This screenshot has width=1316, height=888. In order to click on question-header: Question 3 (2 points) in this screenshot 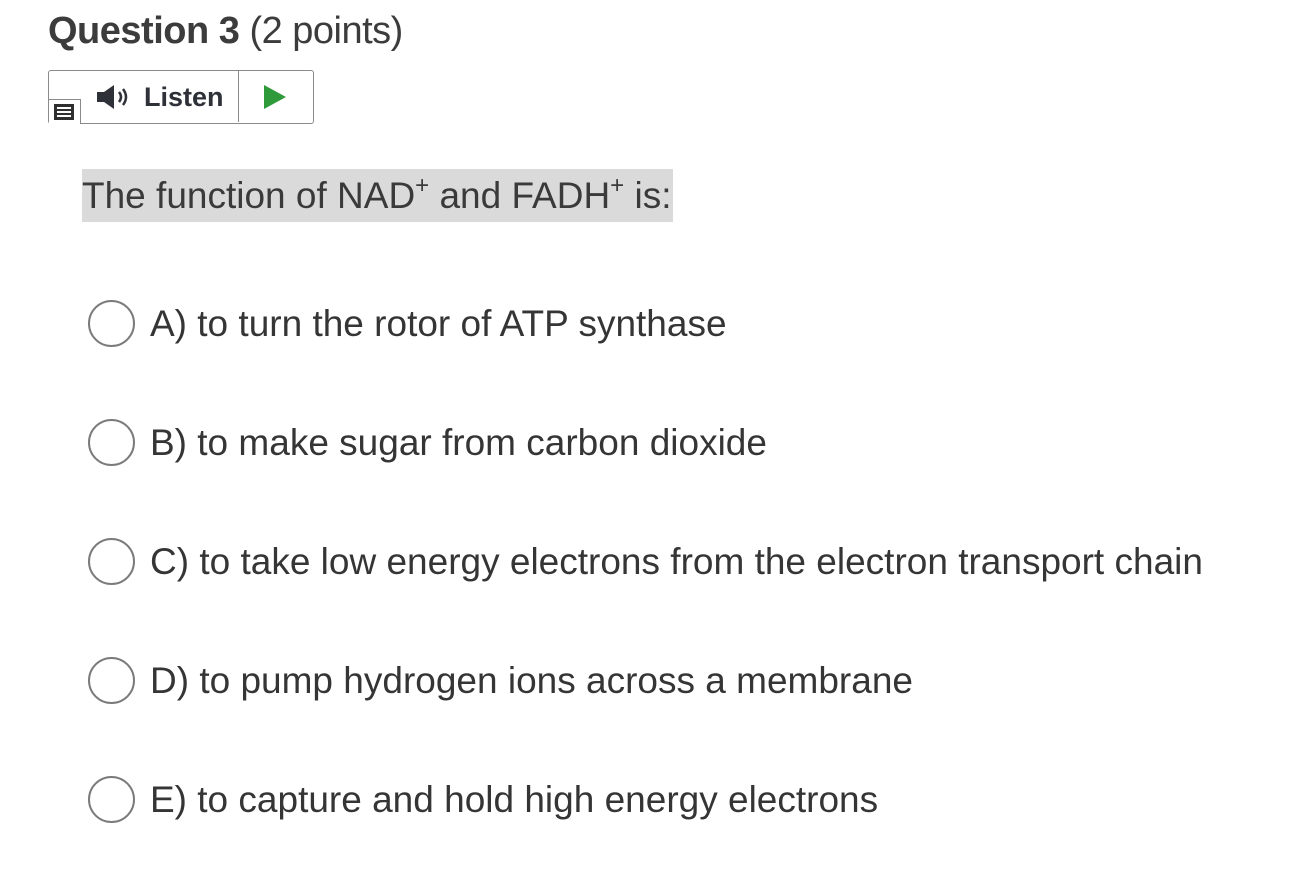, I will do `click(225, 31)`.